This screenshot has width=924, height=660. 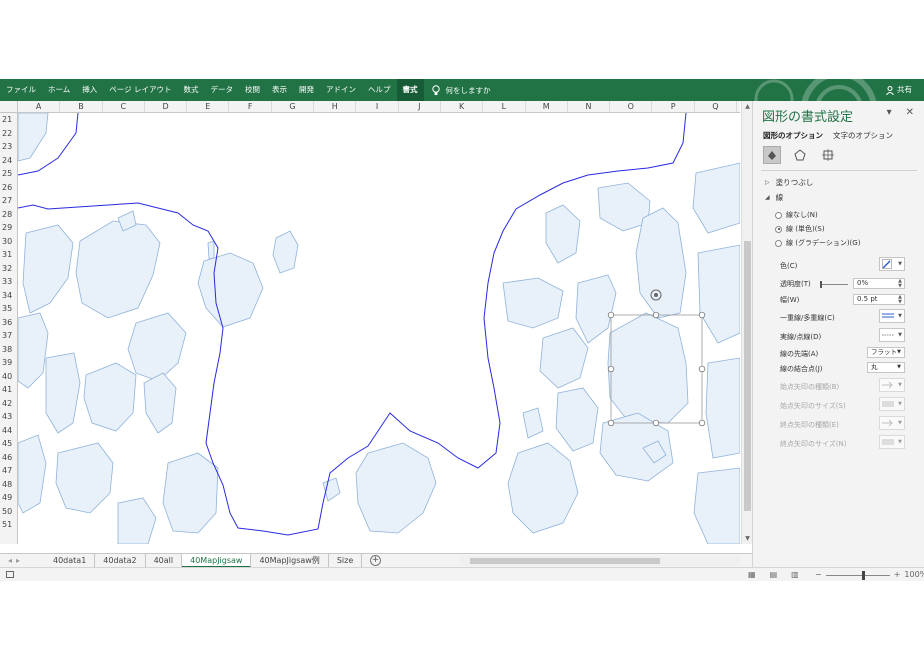 What do you see at coordinates (10, 574) in the screenshot?
I see `macro-record-icon` at bounding box center [10, 574].